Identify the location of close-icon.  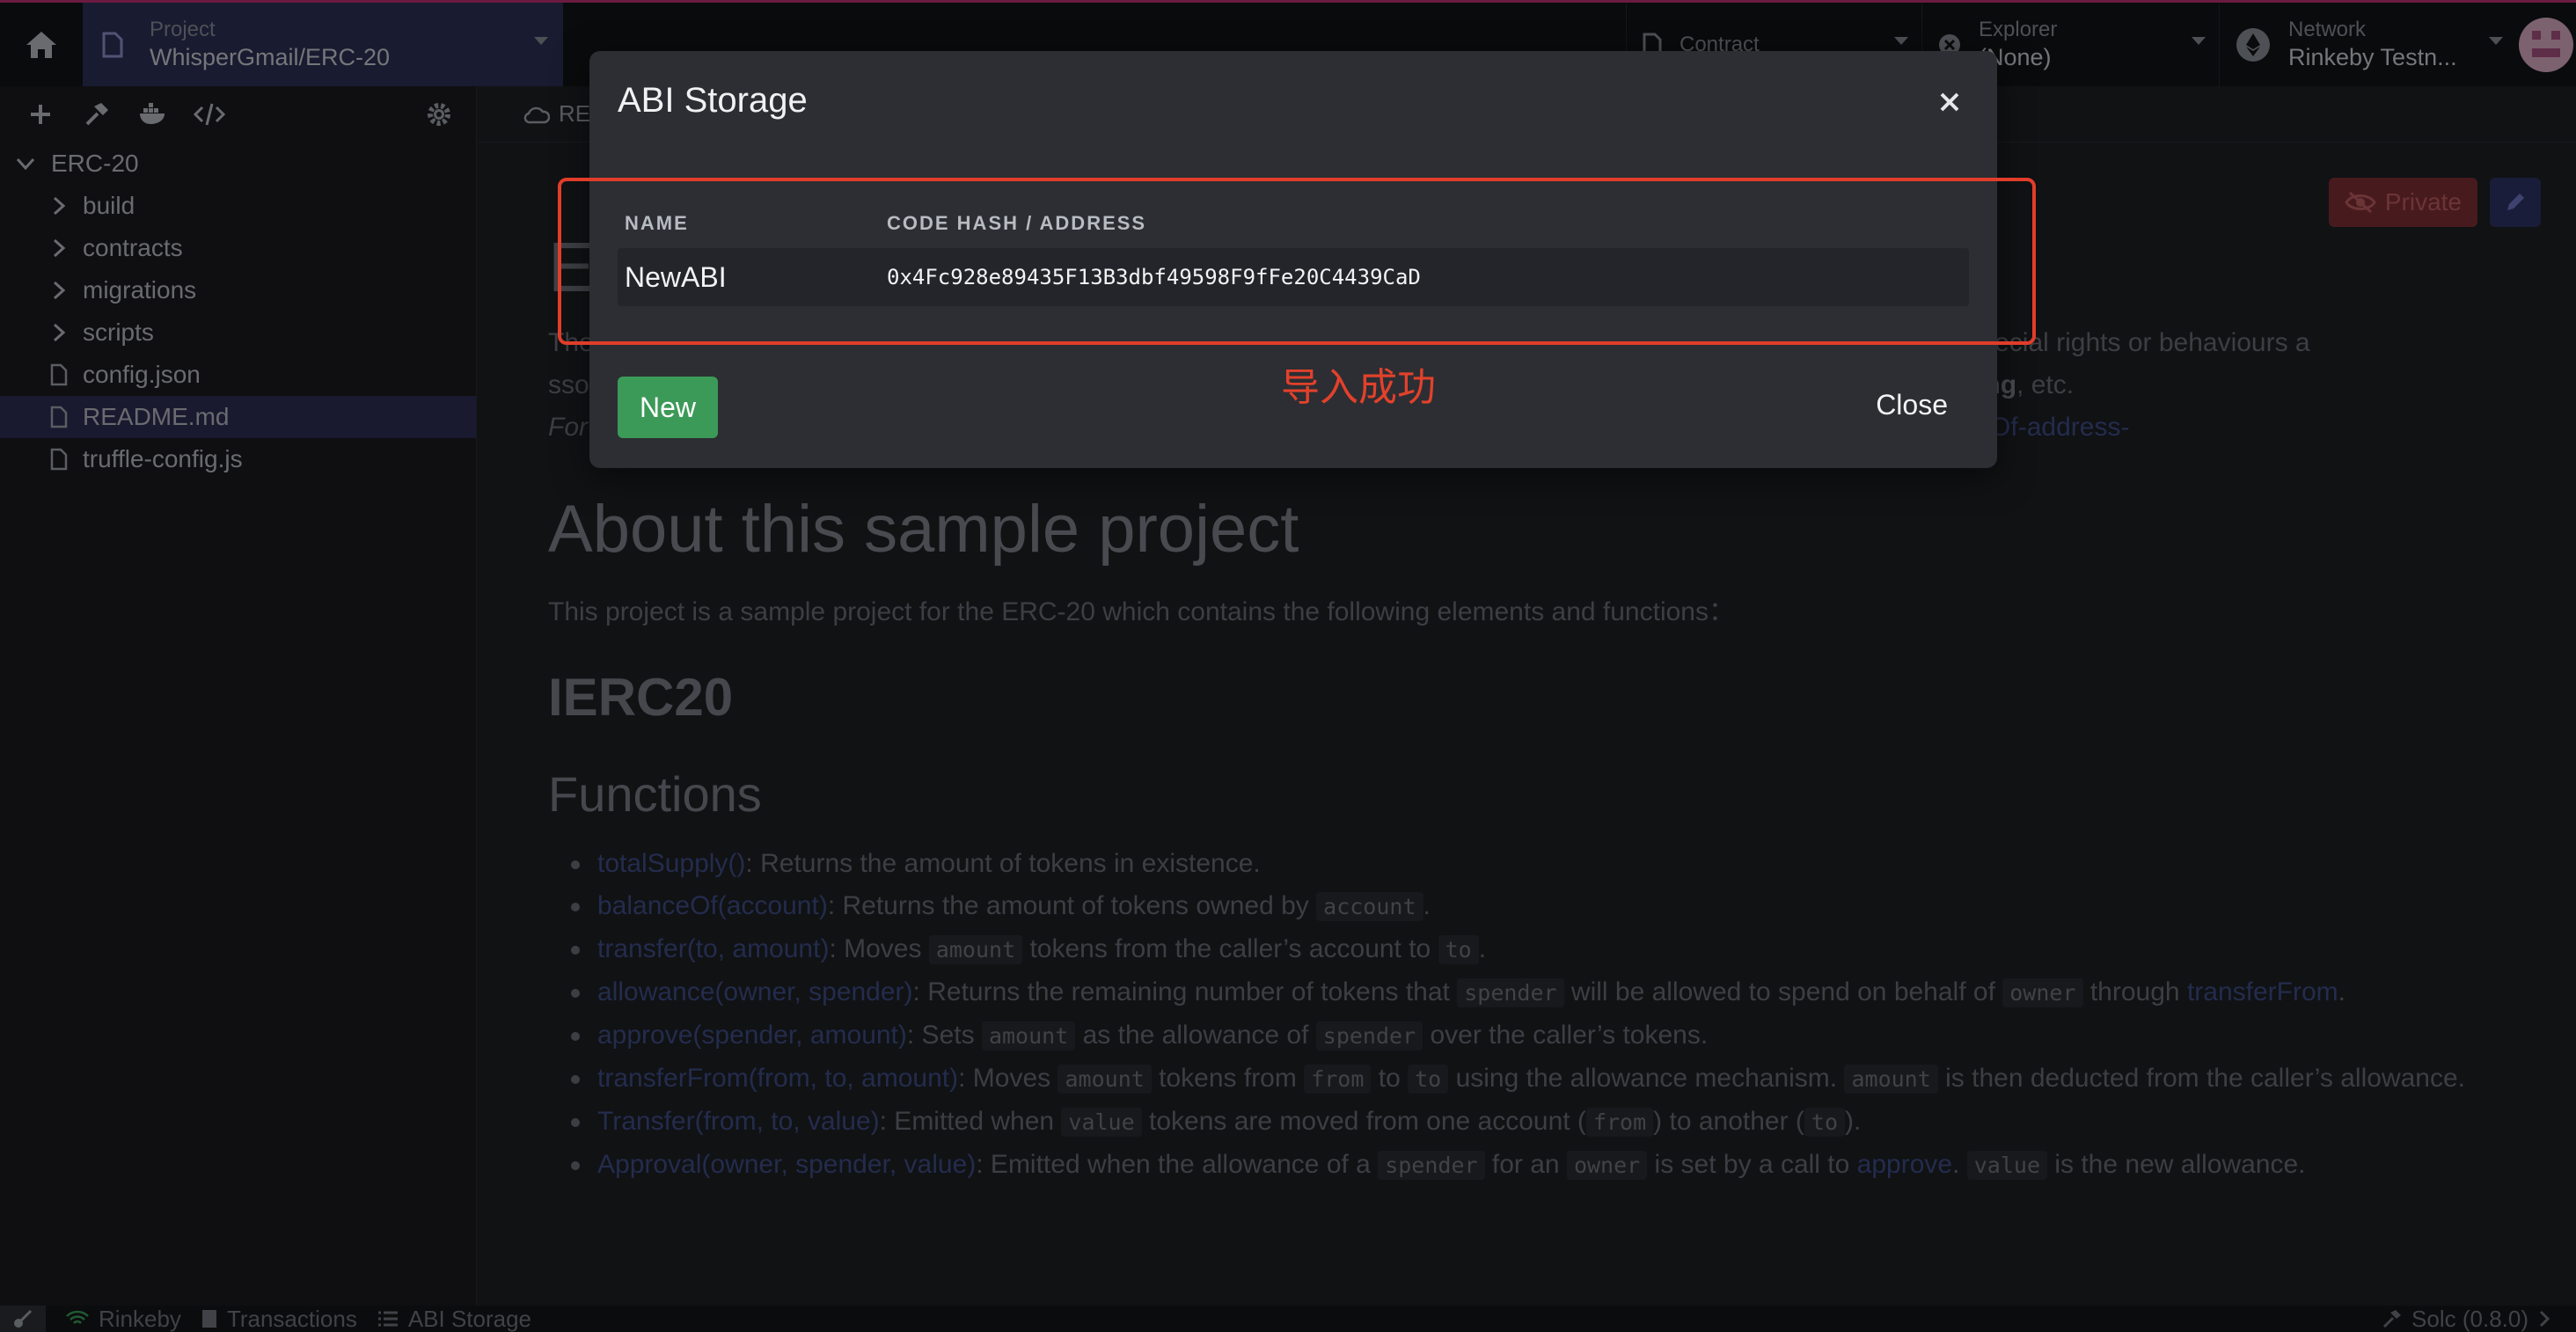
(1949, 102).